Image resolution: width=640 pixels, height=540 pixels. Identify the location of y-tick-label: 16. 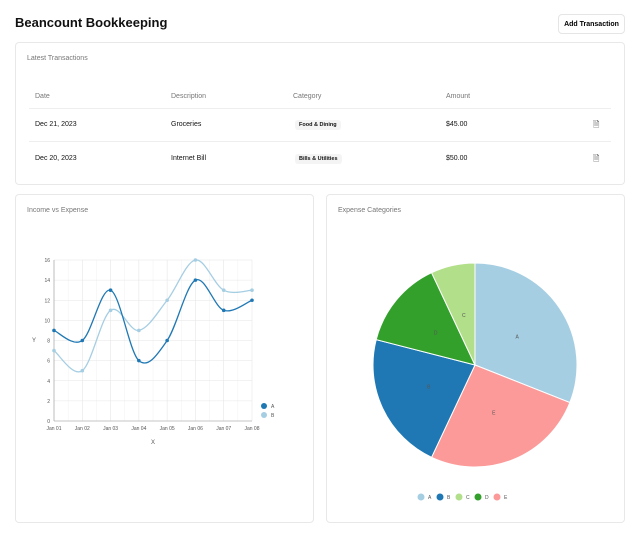
(47, 261).